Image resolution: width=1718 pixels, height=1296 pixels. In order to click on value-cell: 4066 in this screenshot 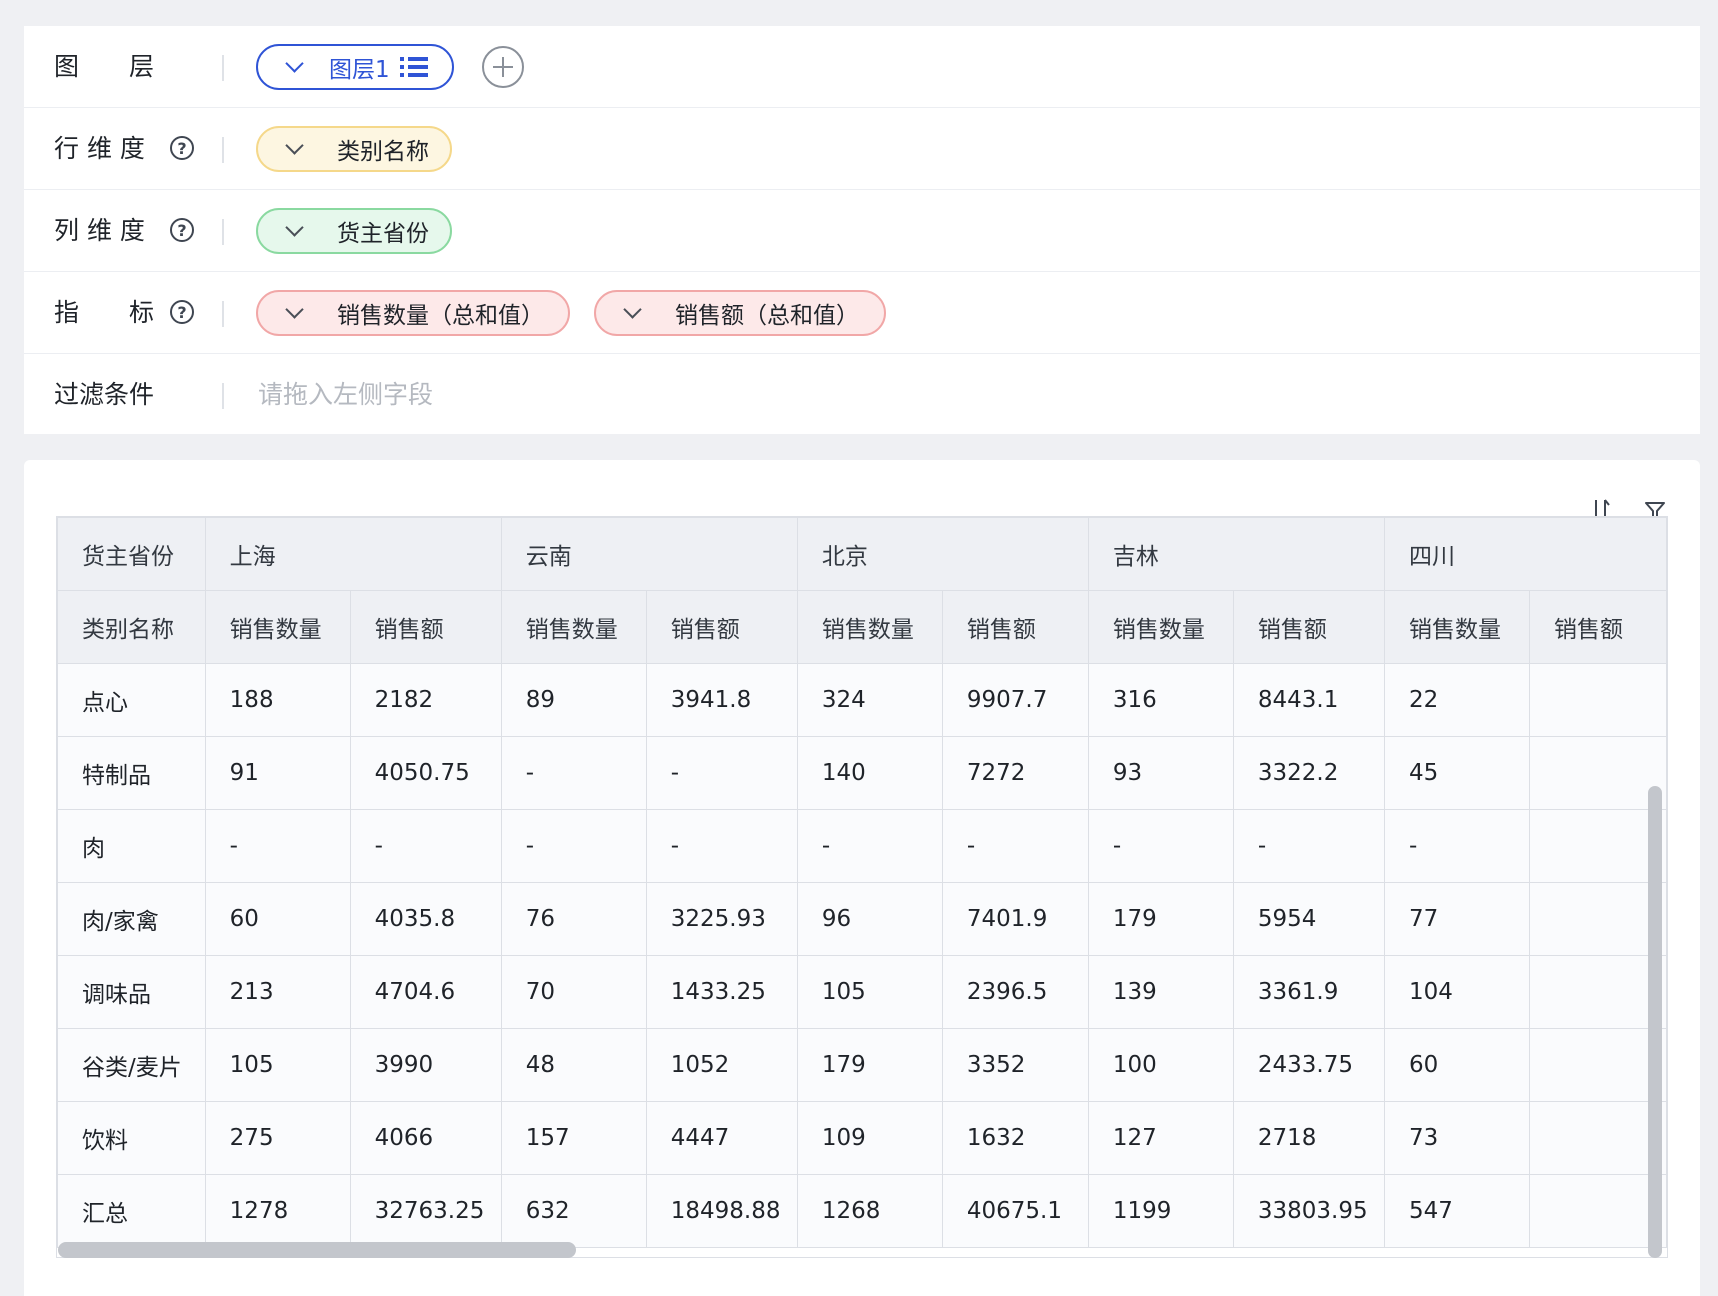, I will do `click(425, 1138)`.